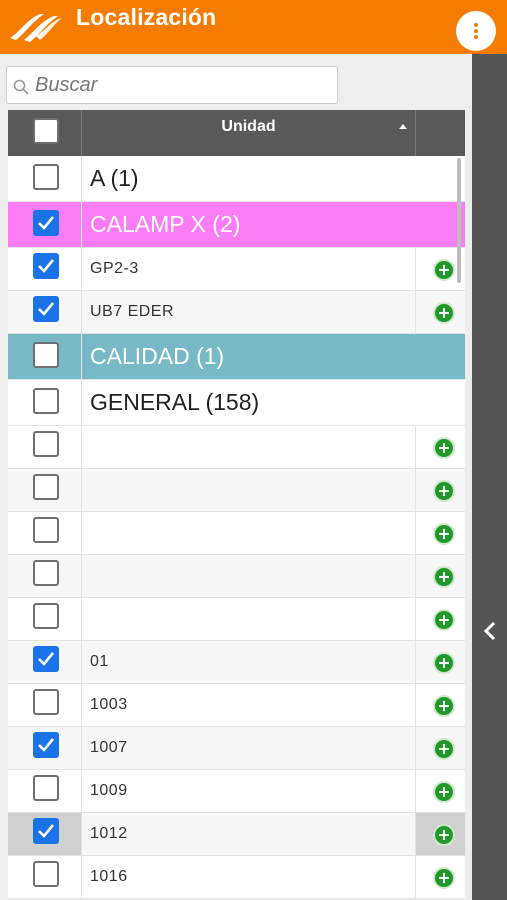 The image size is (507, 900). Describe the element at coordinates (489, 631) in the screenshot. I see `chevron-left-icon` at that location.